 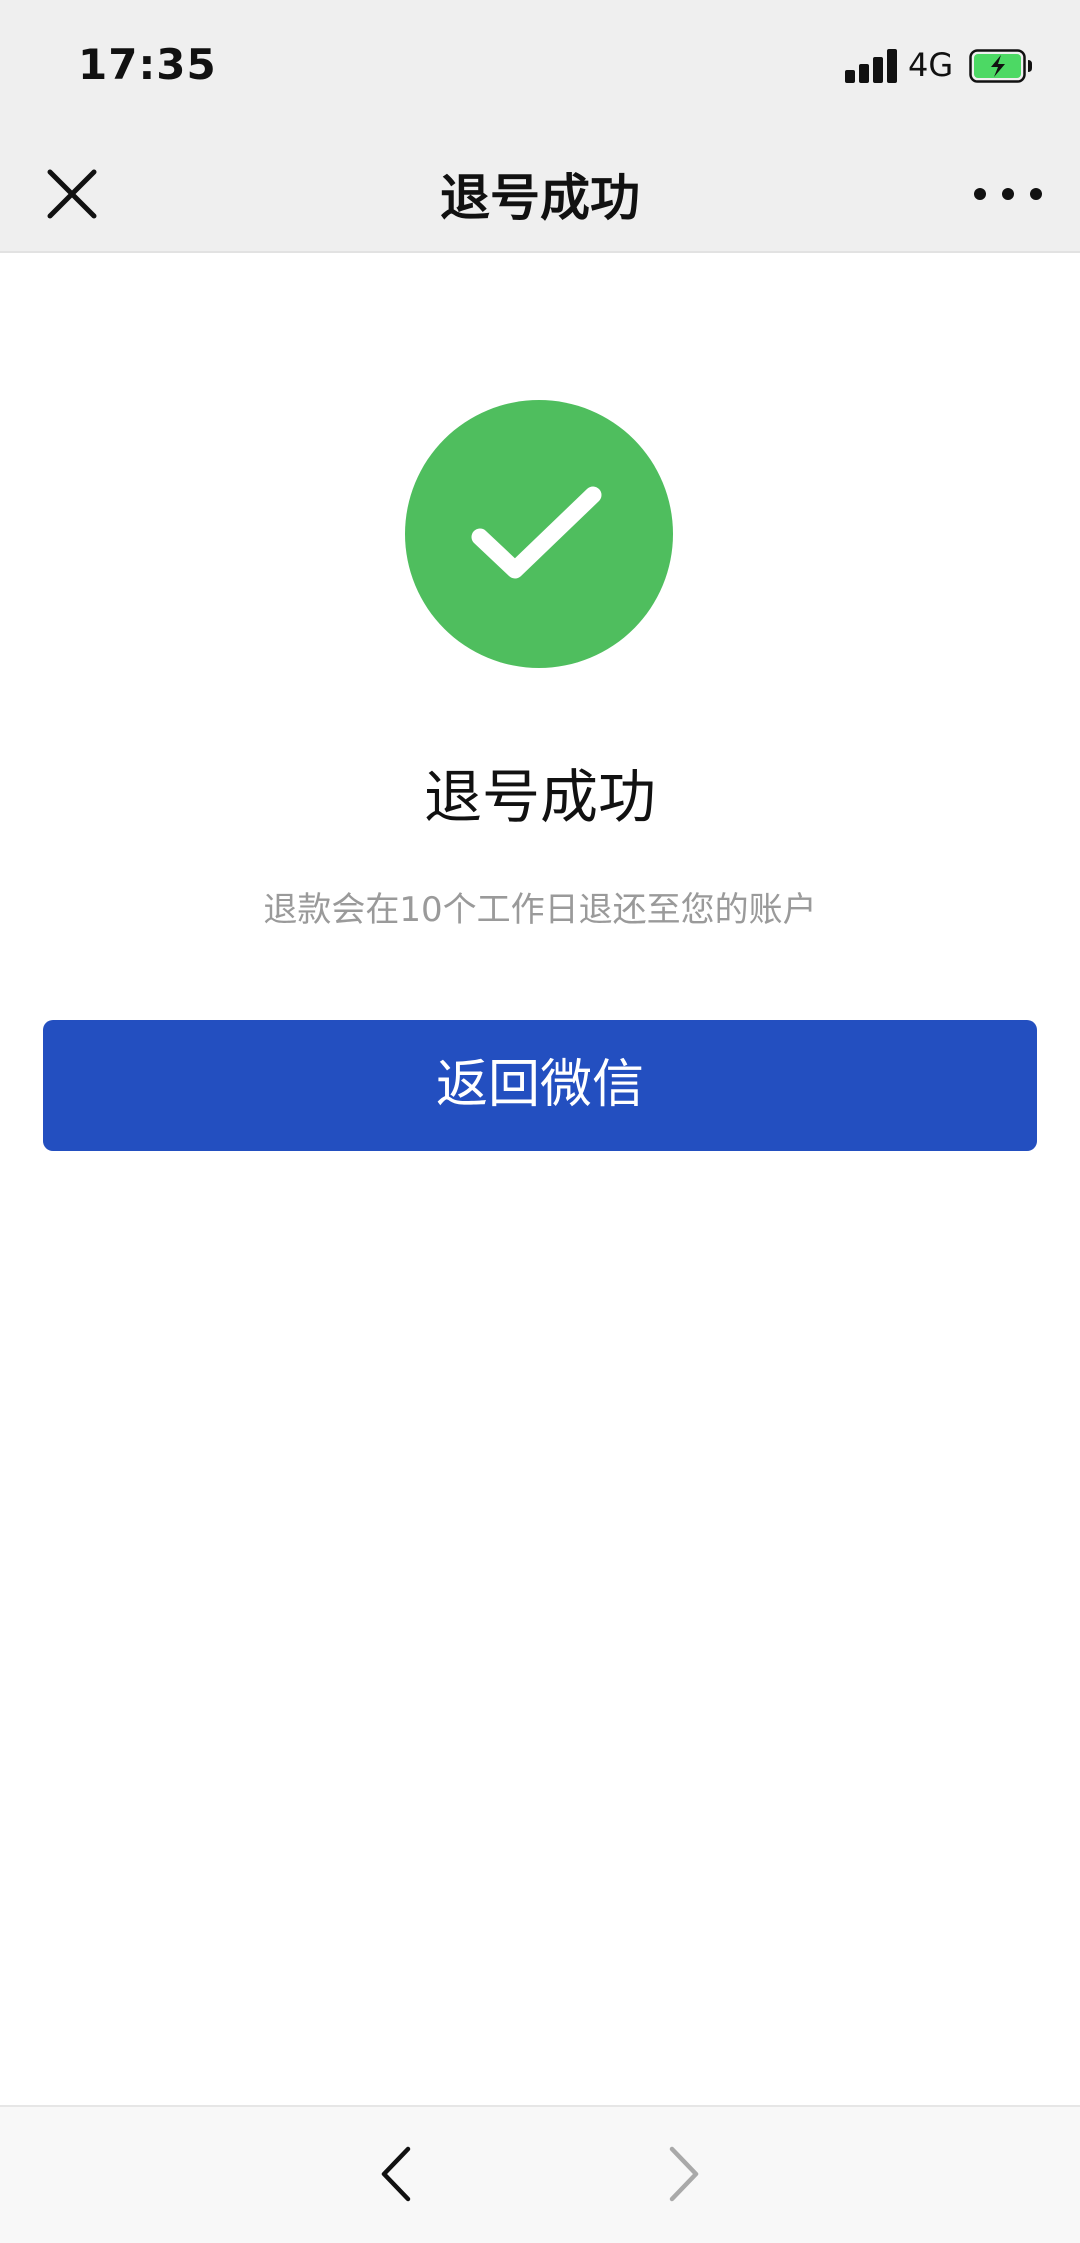 I want to click on status-bar: 17:35 4G, so click(x=540, y=66).